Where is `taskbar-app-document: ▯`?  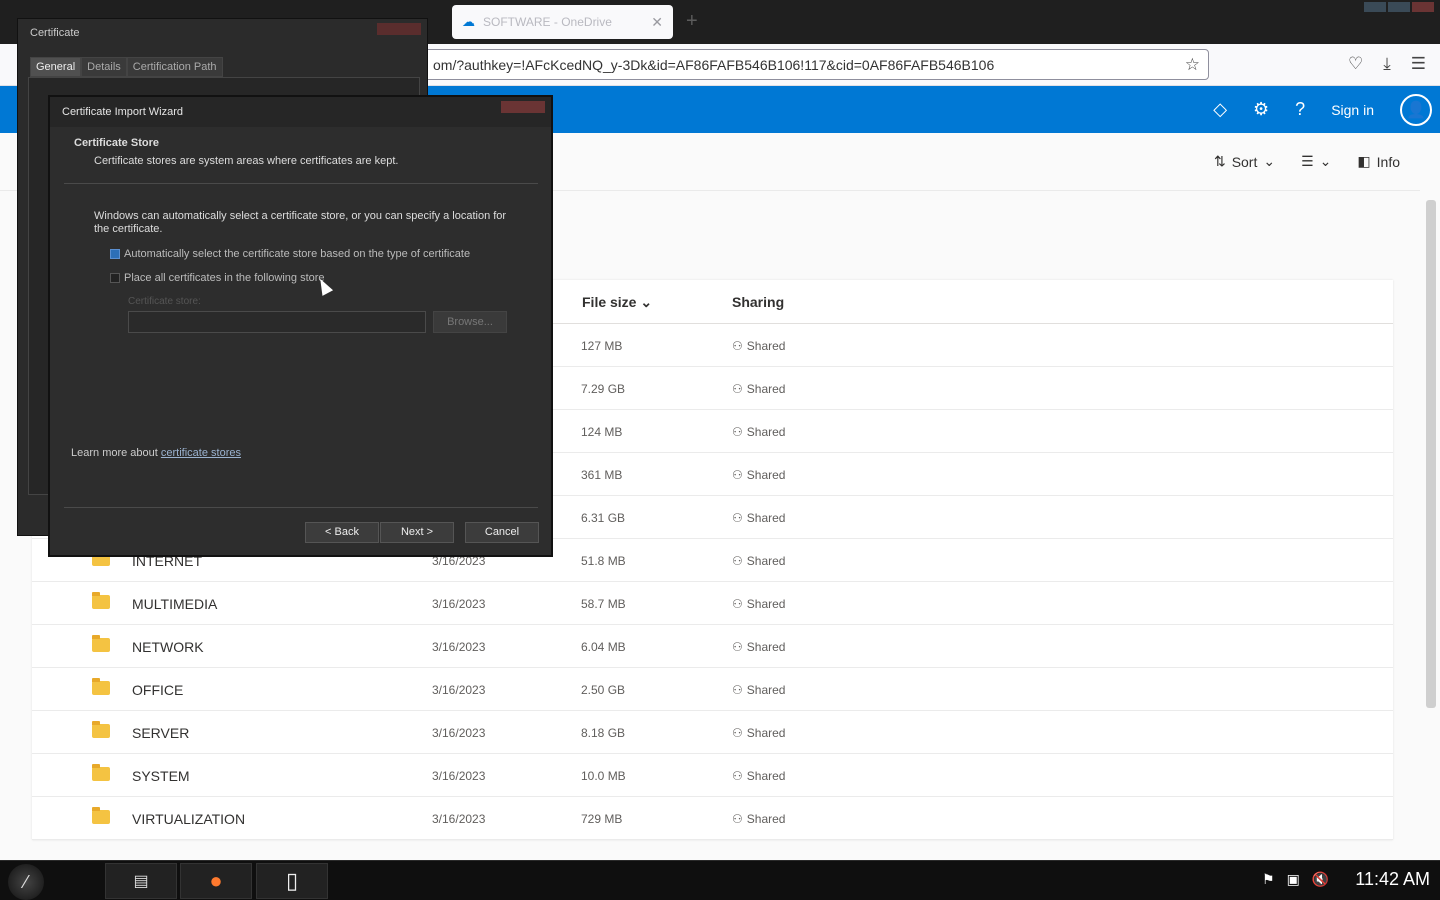 taskbar-app-document: ▯ is located at coordinates (292, 881).